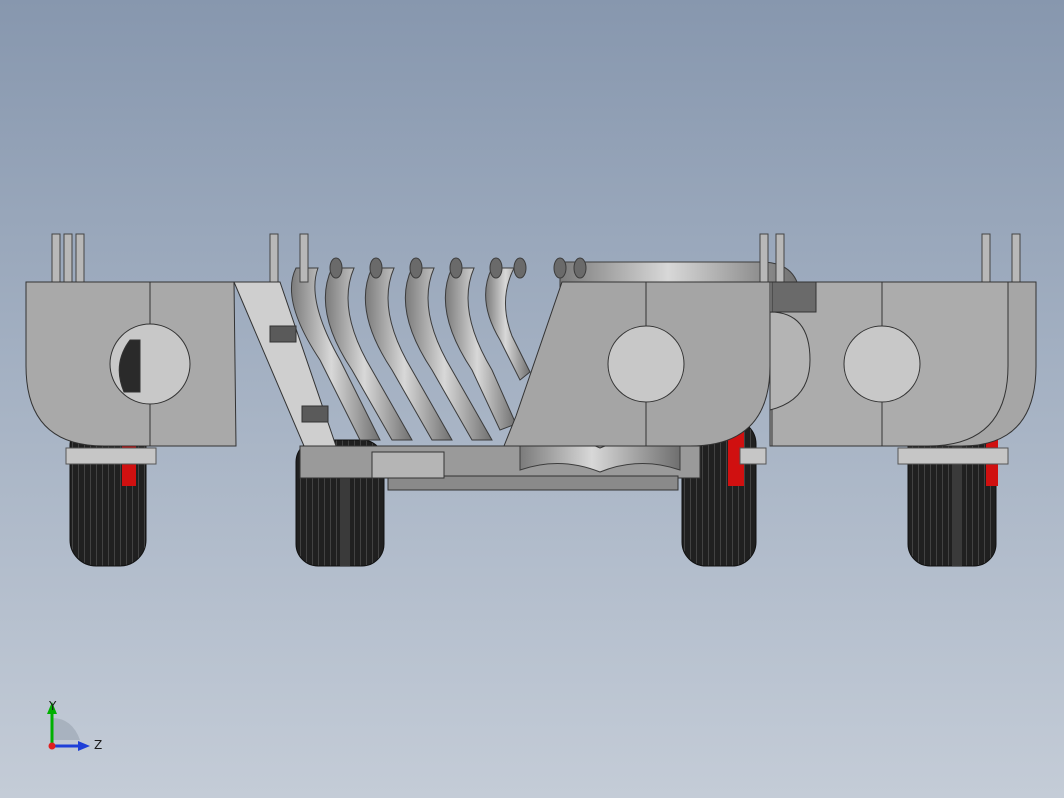  I want to click on diagonal-bracket, so click(285, 364).